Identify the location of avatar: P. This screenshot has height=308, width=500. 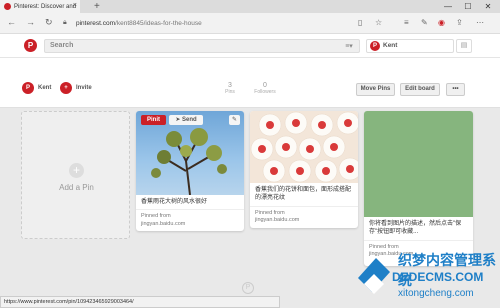
(28, 88).